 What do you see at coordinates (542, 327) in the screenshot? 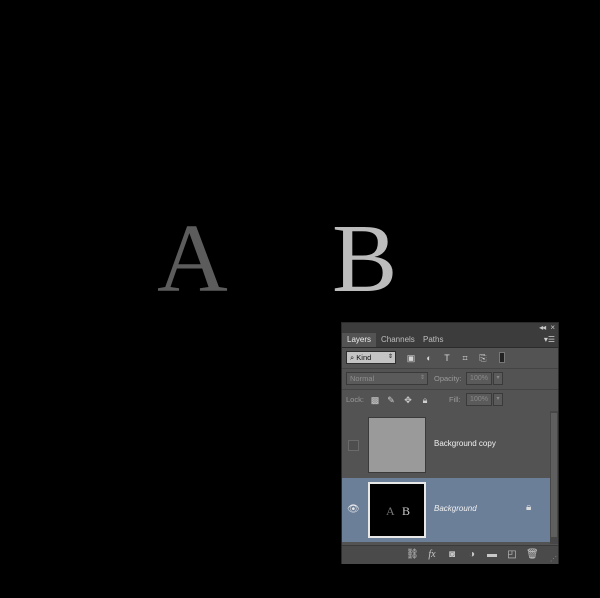
I see `collapse-icon: ◂◂` at bounding box center [542, 327].